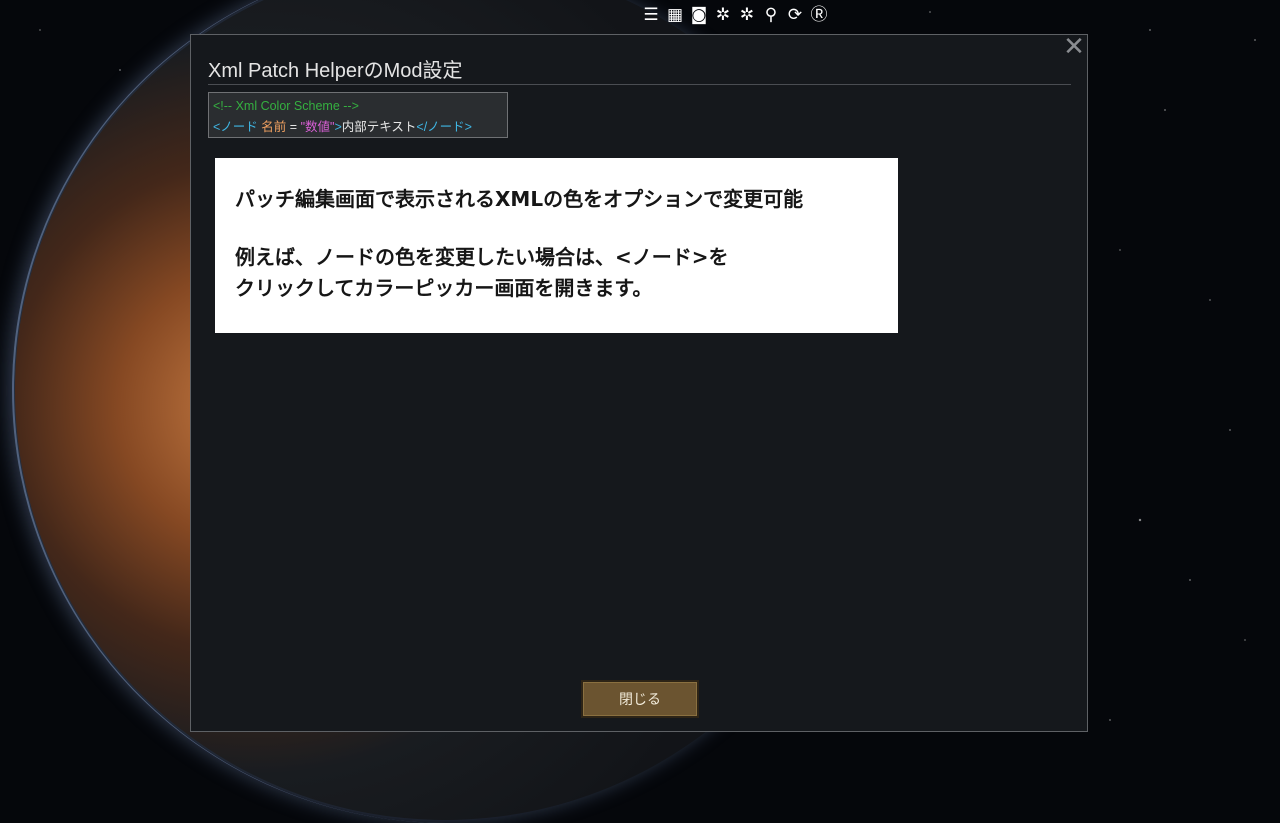 The width and height of the screenshot is (1280, 823). What do you see at coordinates (1074, 47) in the screenshot?
I see `close-icon: ✕` at bounding box center [1074, 47].